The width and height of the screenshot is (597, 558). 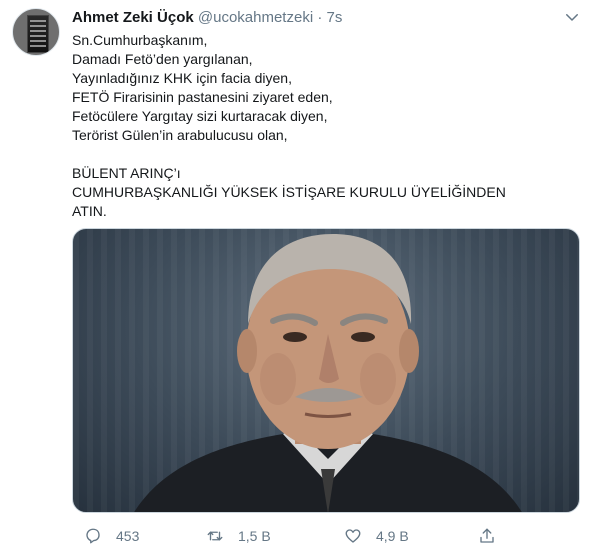 I want to click on avatar, so click(x=36, y=32).